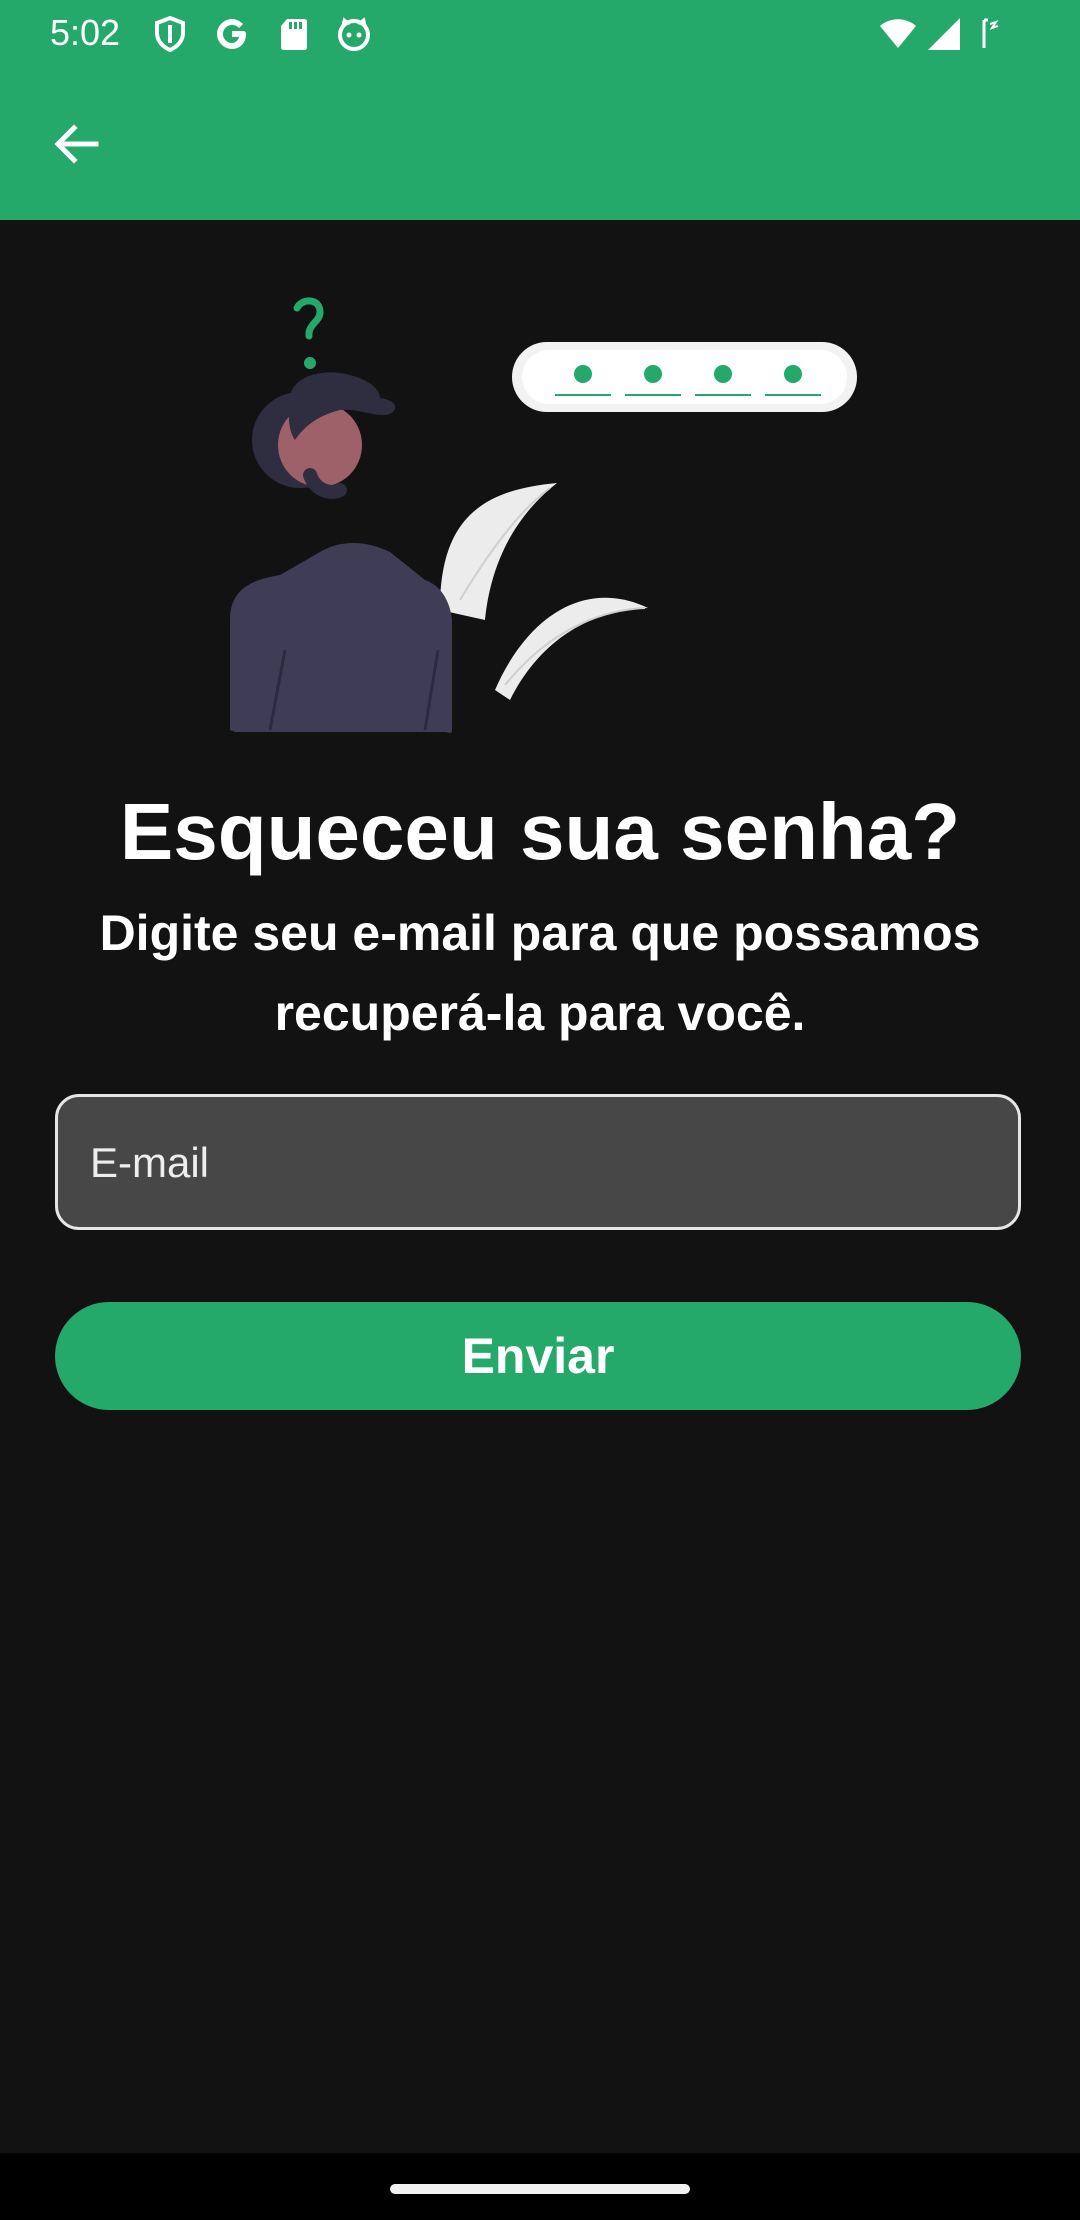 The height and width of the screenshot is (2220, 1080). What do you see at coordinates (996, 34) in the screenshot?
I see `battery-icon` at bounding box center [996, 34].